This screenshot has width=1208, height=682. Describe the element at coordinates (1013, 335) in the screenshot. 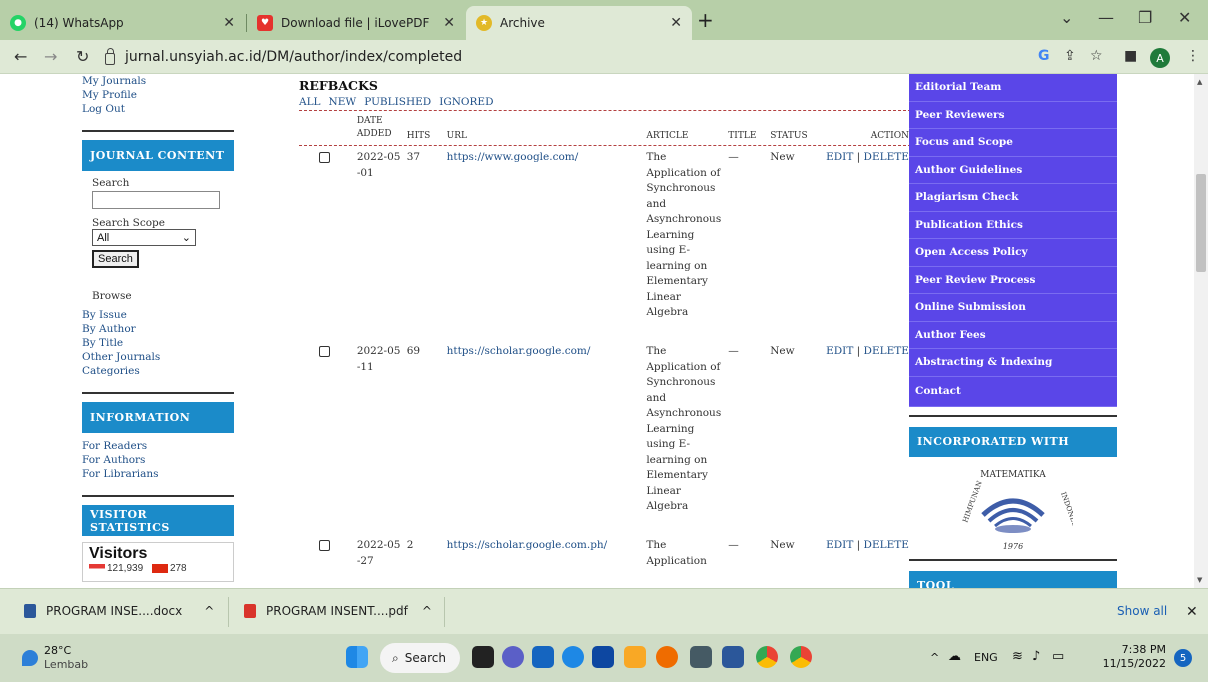

I see `nav-author-fees: Author Fees` at that location.